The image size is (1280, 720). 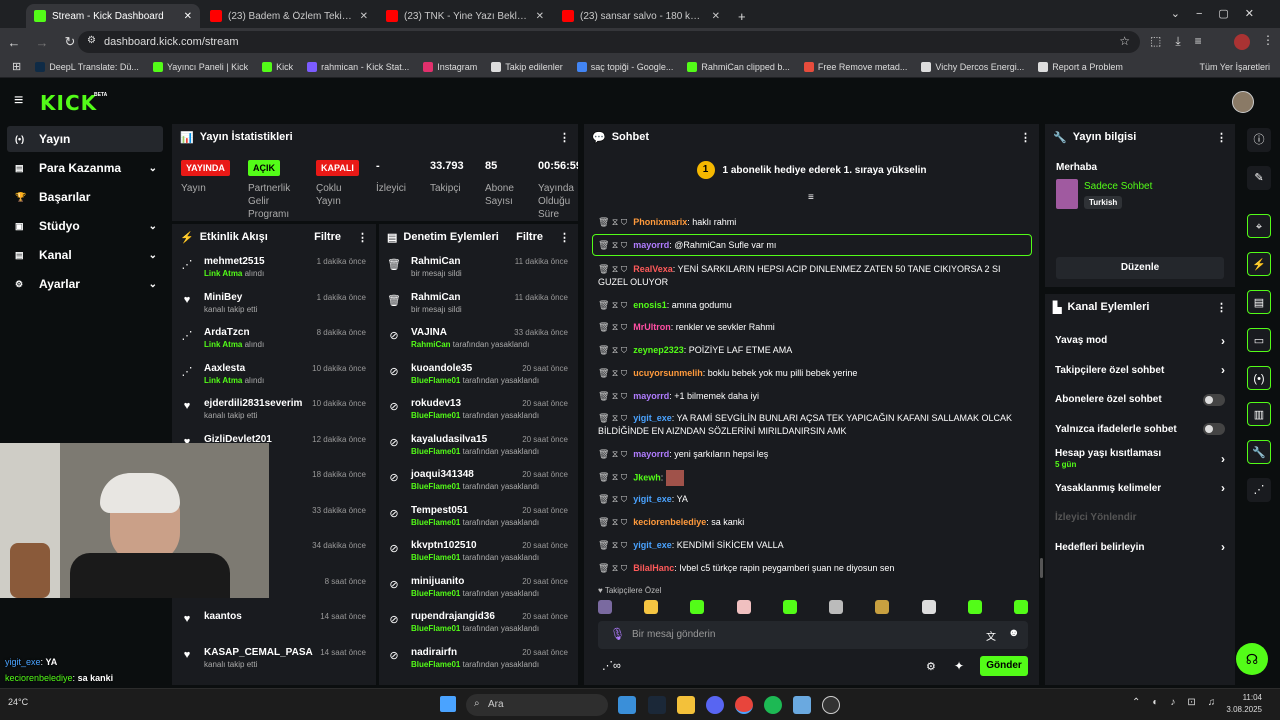 What do you see at coordinates (1041, 568) in the screenshot?
I see `chat-scrollbar` at bounding box center [1041, 568].